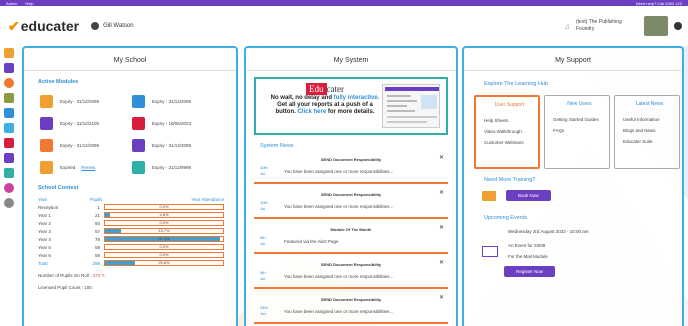 This screenshot has width=688, height=326. Describe the element at coordinates (164, 223) in the screenshot. I see `attendance-bar: 0.0%` at that location.